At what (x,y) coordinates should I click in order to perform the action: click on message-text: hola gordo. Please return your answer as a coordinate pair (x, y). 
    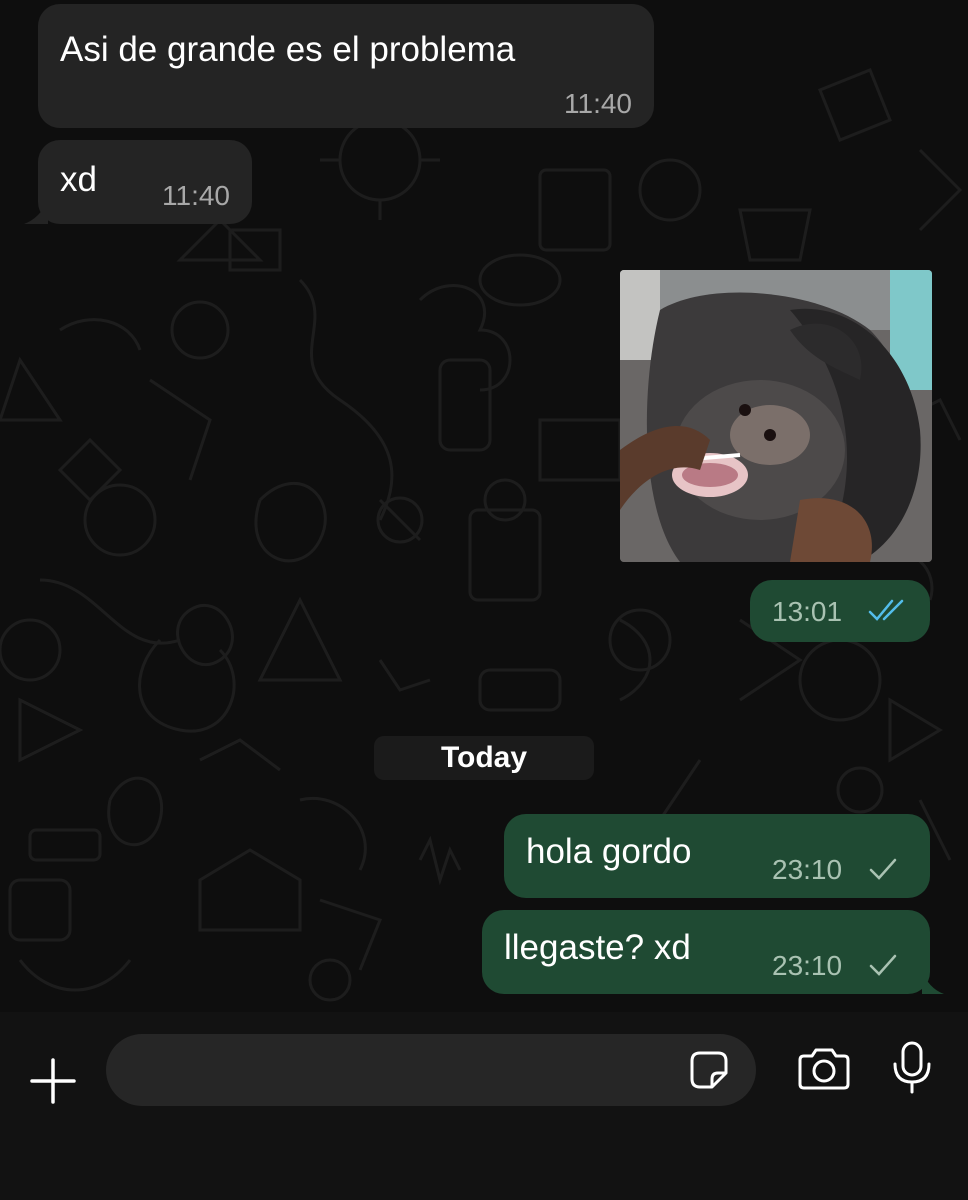
    Looking at the image, I should click on (609, 851).